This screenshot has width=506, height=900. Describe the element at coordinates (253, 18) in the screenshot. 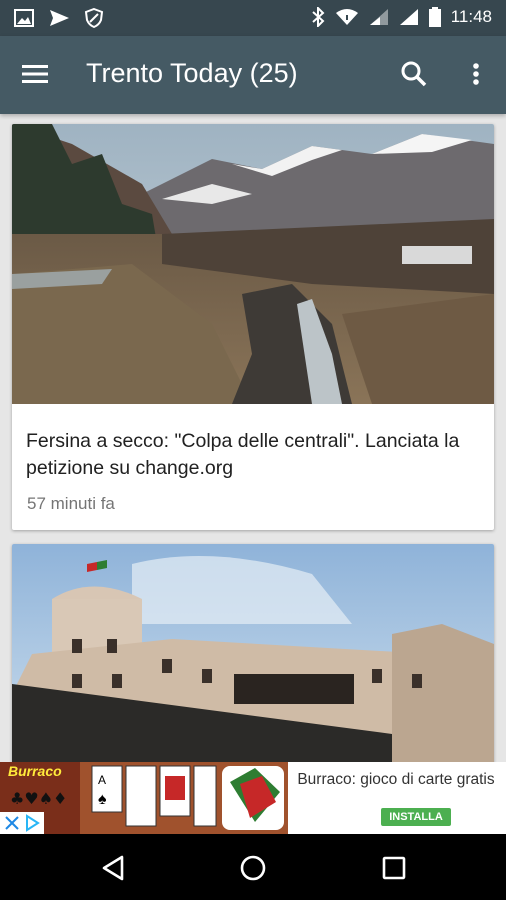

I see `status-bar: 11:48` at that location.